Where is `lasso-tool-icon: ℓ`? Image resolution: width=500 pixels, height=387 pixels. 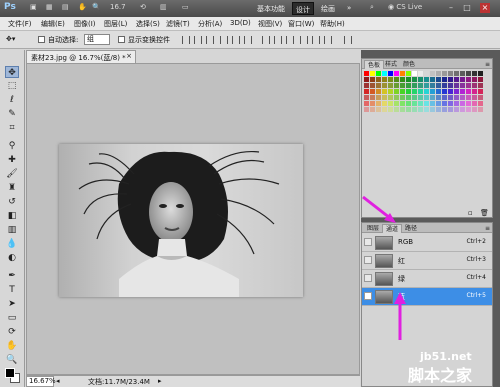 lasso-tool-icon: ℓ is located at coordinates (12, 100).